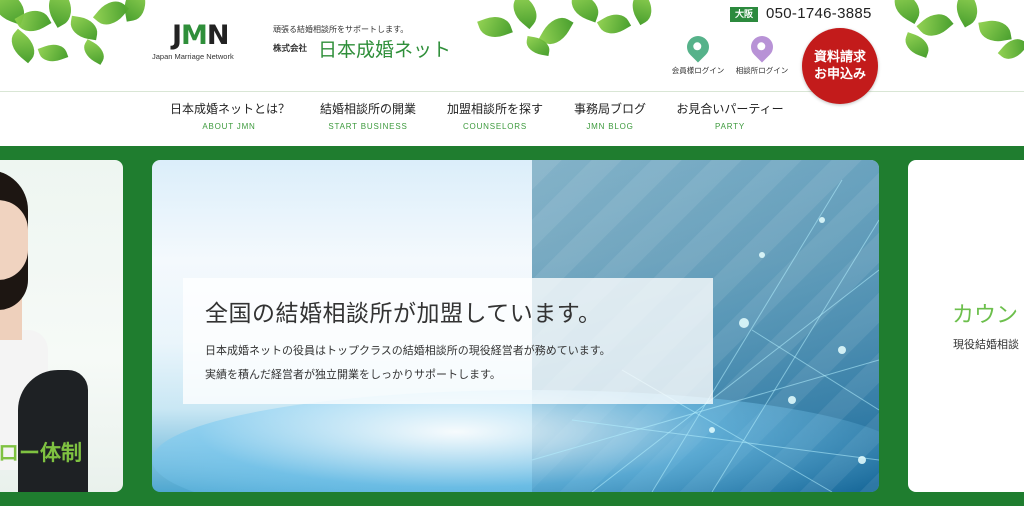 This screenshot has height=506, width=1024. I want to click on nav-item-about: 日本成婚ネットとは？ ABOUT JMN, so click(230, 115).